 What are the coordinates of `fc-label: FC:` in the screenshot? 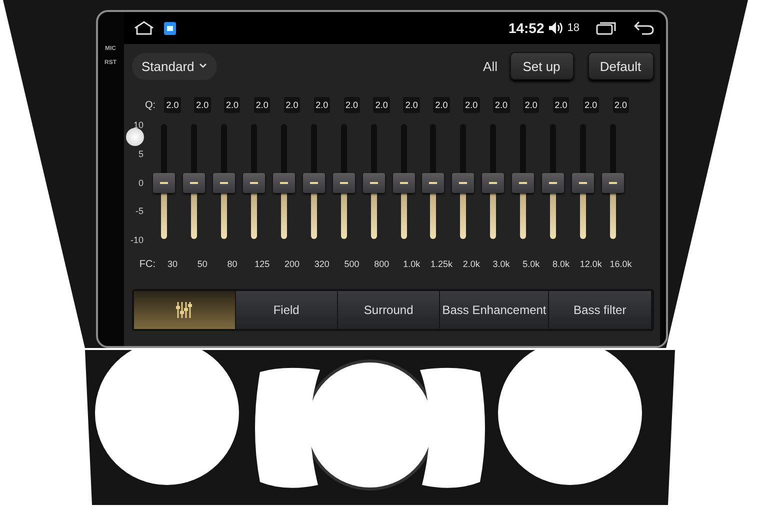 It's located at (147, 264).